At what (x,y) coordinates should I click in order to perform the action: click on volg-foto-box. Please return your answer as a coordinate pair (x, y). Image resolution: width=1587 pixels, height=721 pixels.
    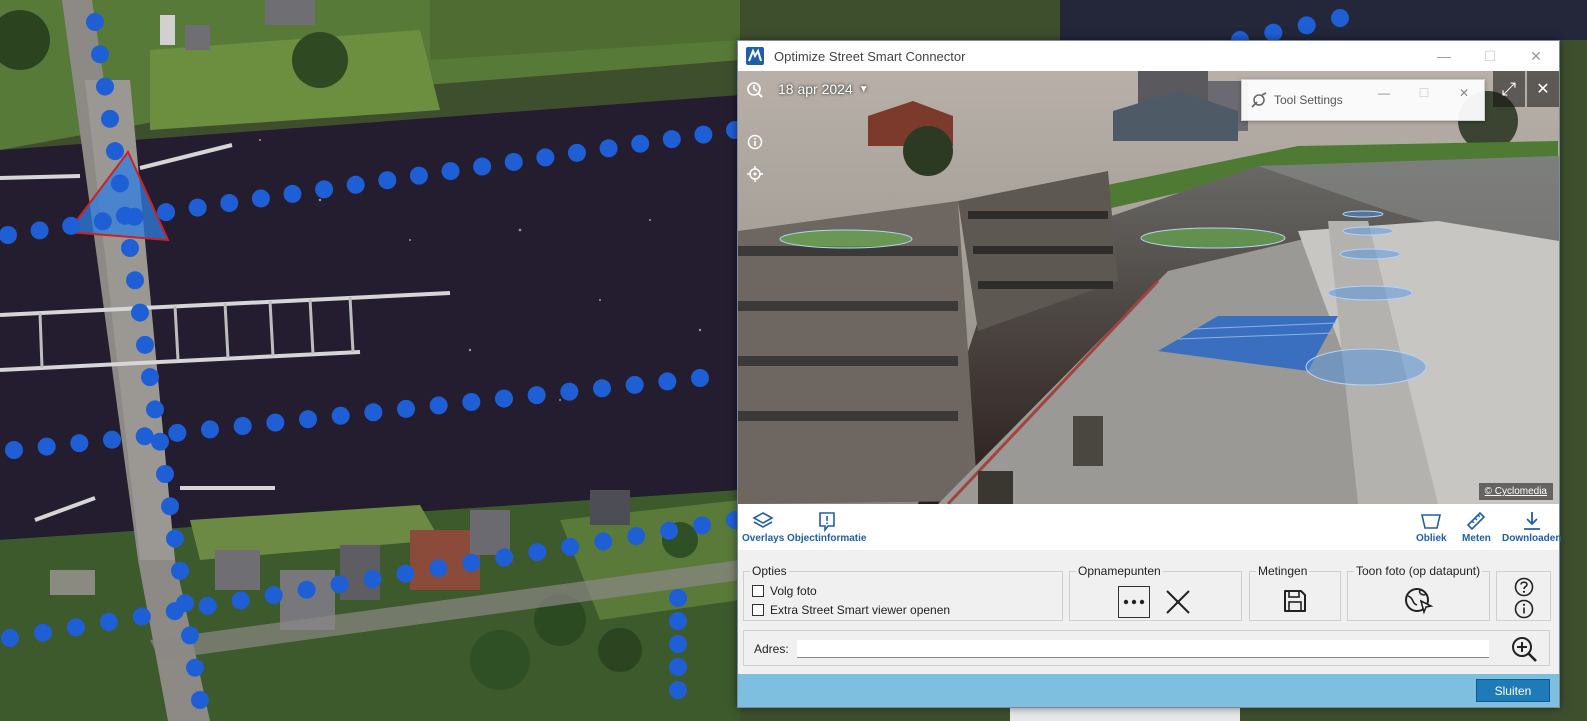
    Looking at the image, I should click on (758, 591).